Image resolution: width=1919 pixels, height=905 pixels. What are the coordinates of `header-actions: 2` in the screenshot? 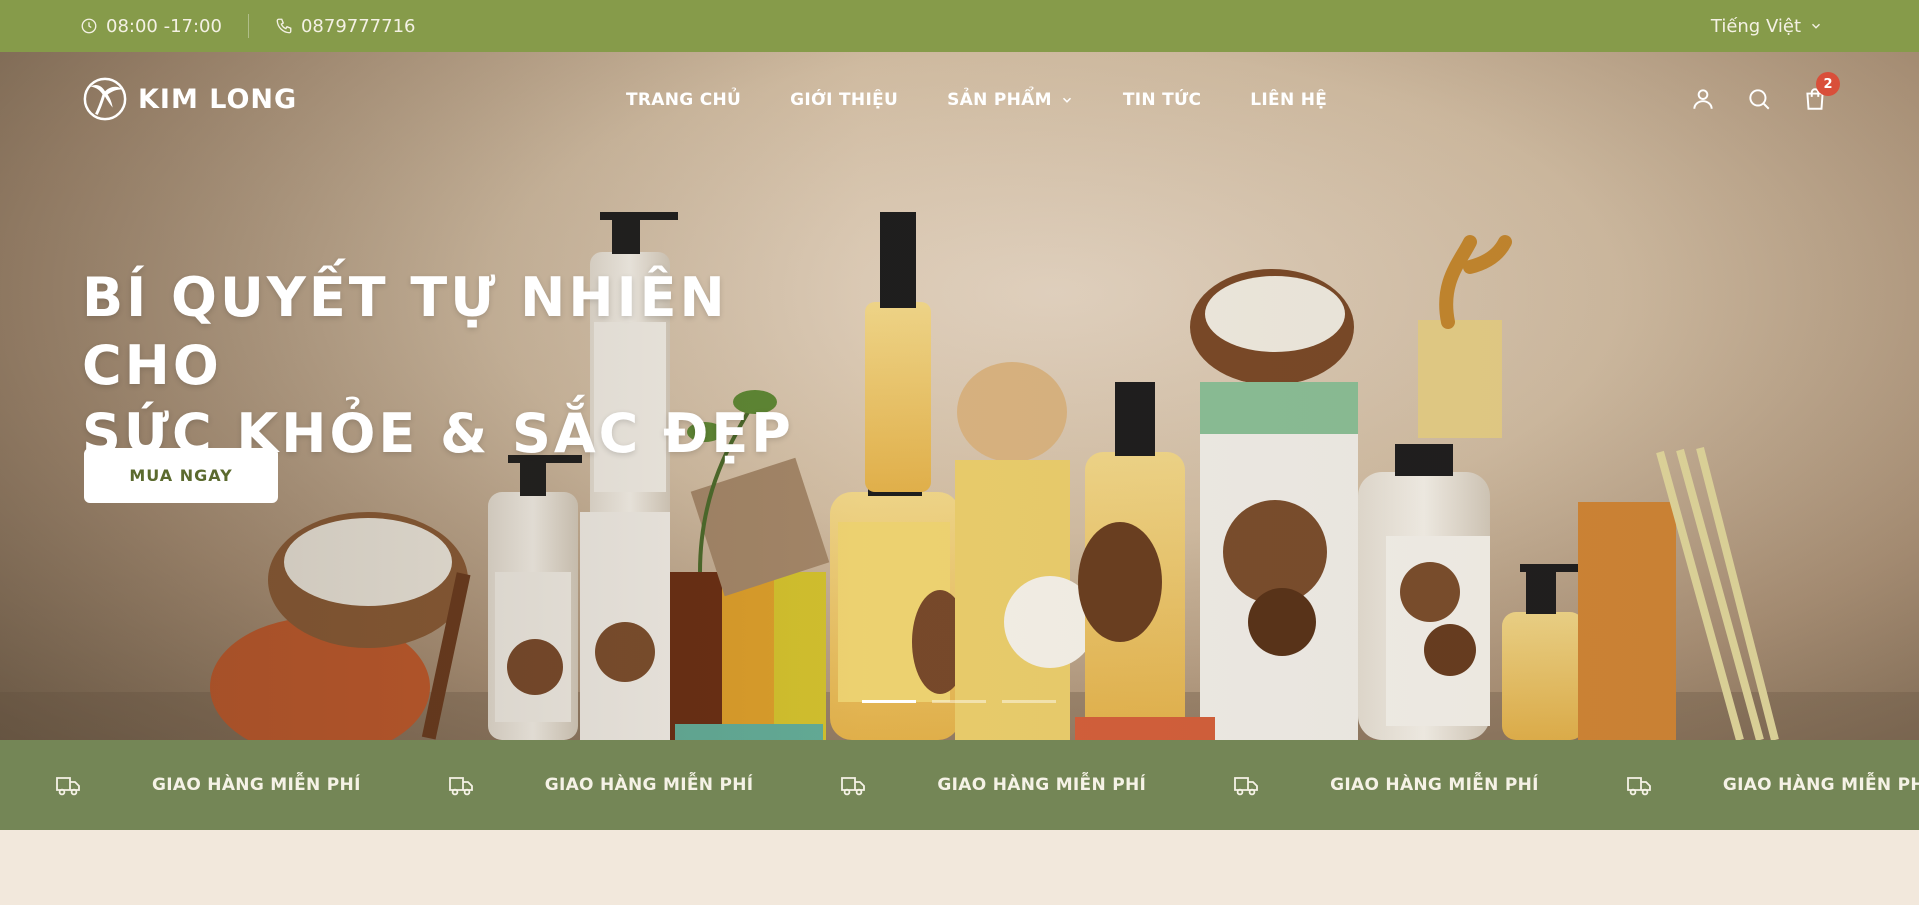 It's located at (1765, 92).